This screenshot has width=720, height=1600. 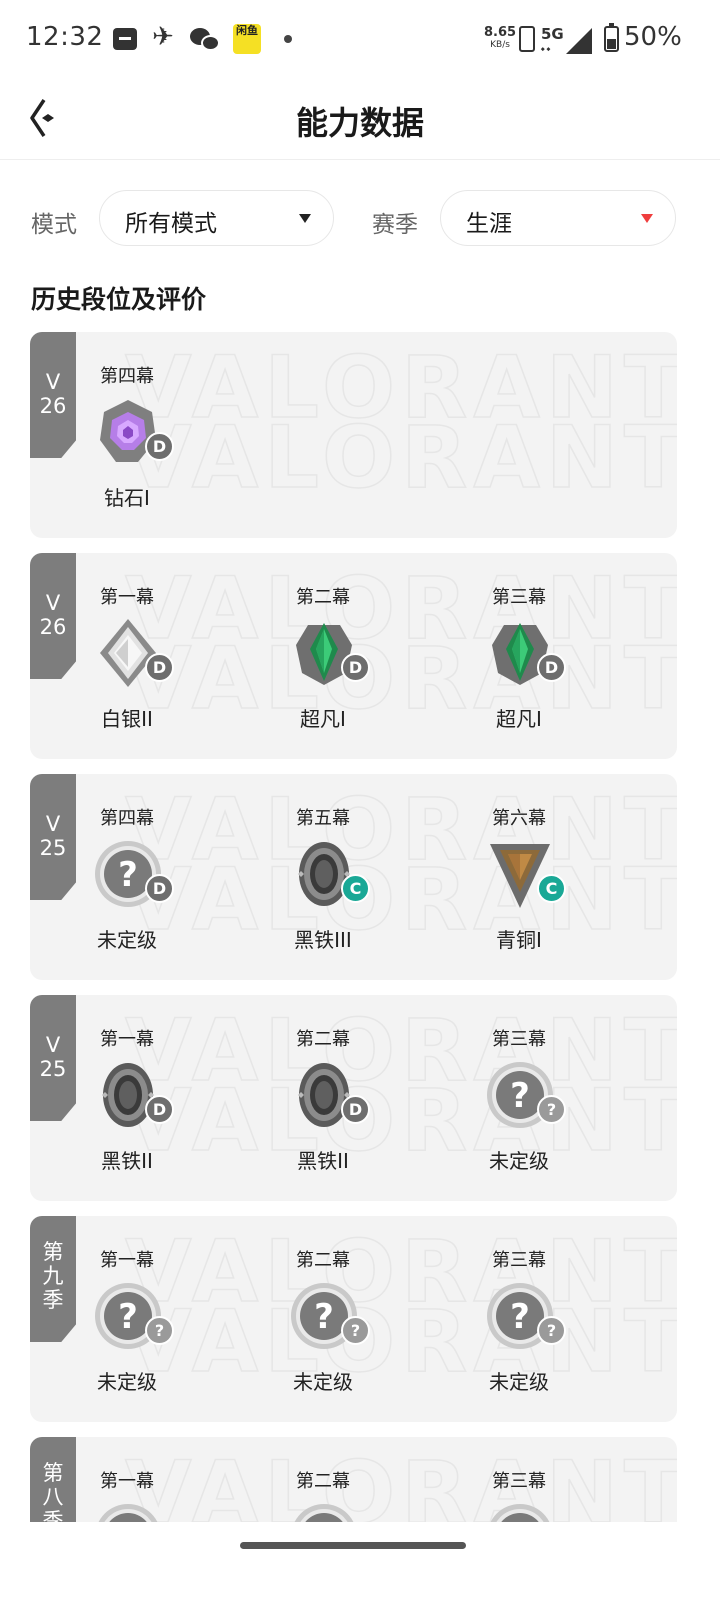 What do you see at coordinates (205, 39) in the screenshot?
I see `wechat-icon` at bounding box center [205, 39].